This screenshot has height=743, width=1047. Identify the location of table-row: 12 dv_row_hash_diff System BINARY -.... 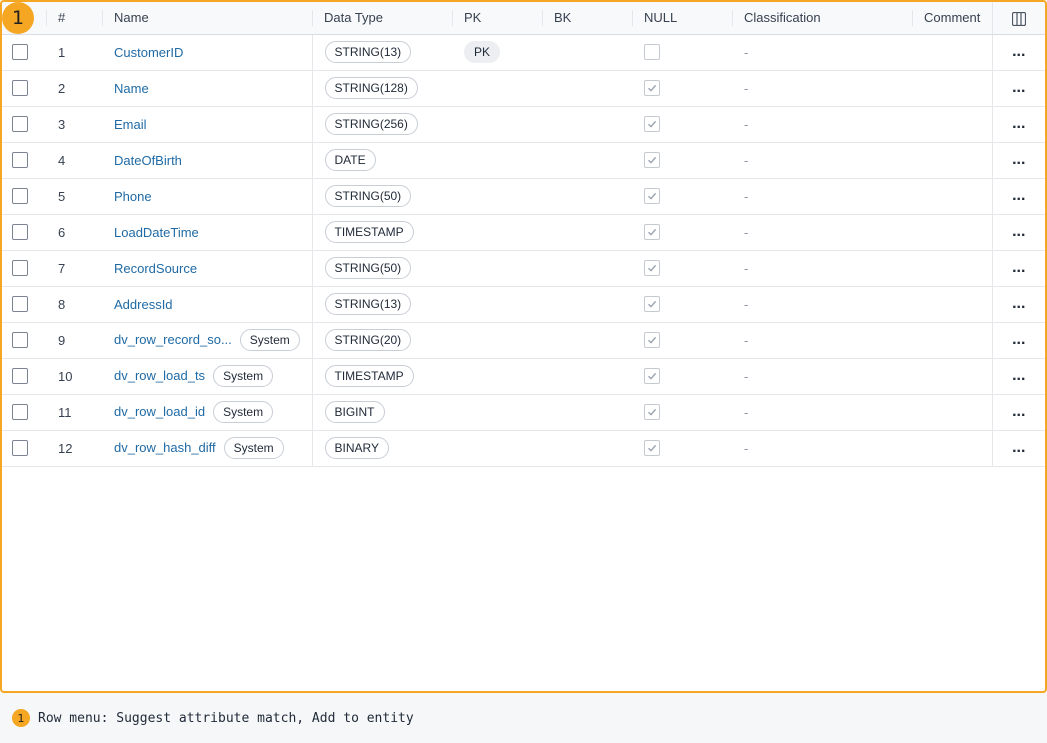
(523, 448).